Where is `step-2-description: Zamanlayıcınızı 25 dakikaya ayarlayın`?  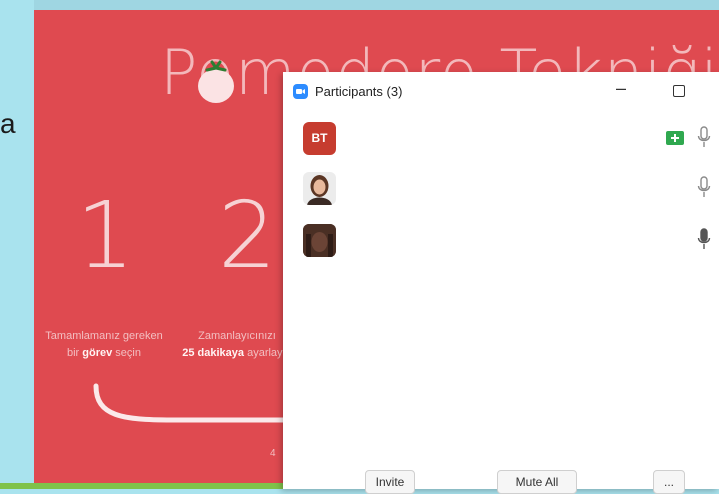
step-2-description: Zamanlayıcınızı 25 dakikaya ayarlayın is located at coordinates (237, 345).